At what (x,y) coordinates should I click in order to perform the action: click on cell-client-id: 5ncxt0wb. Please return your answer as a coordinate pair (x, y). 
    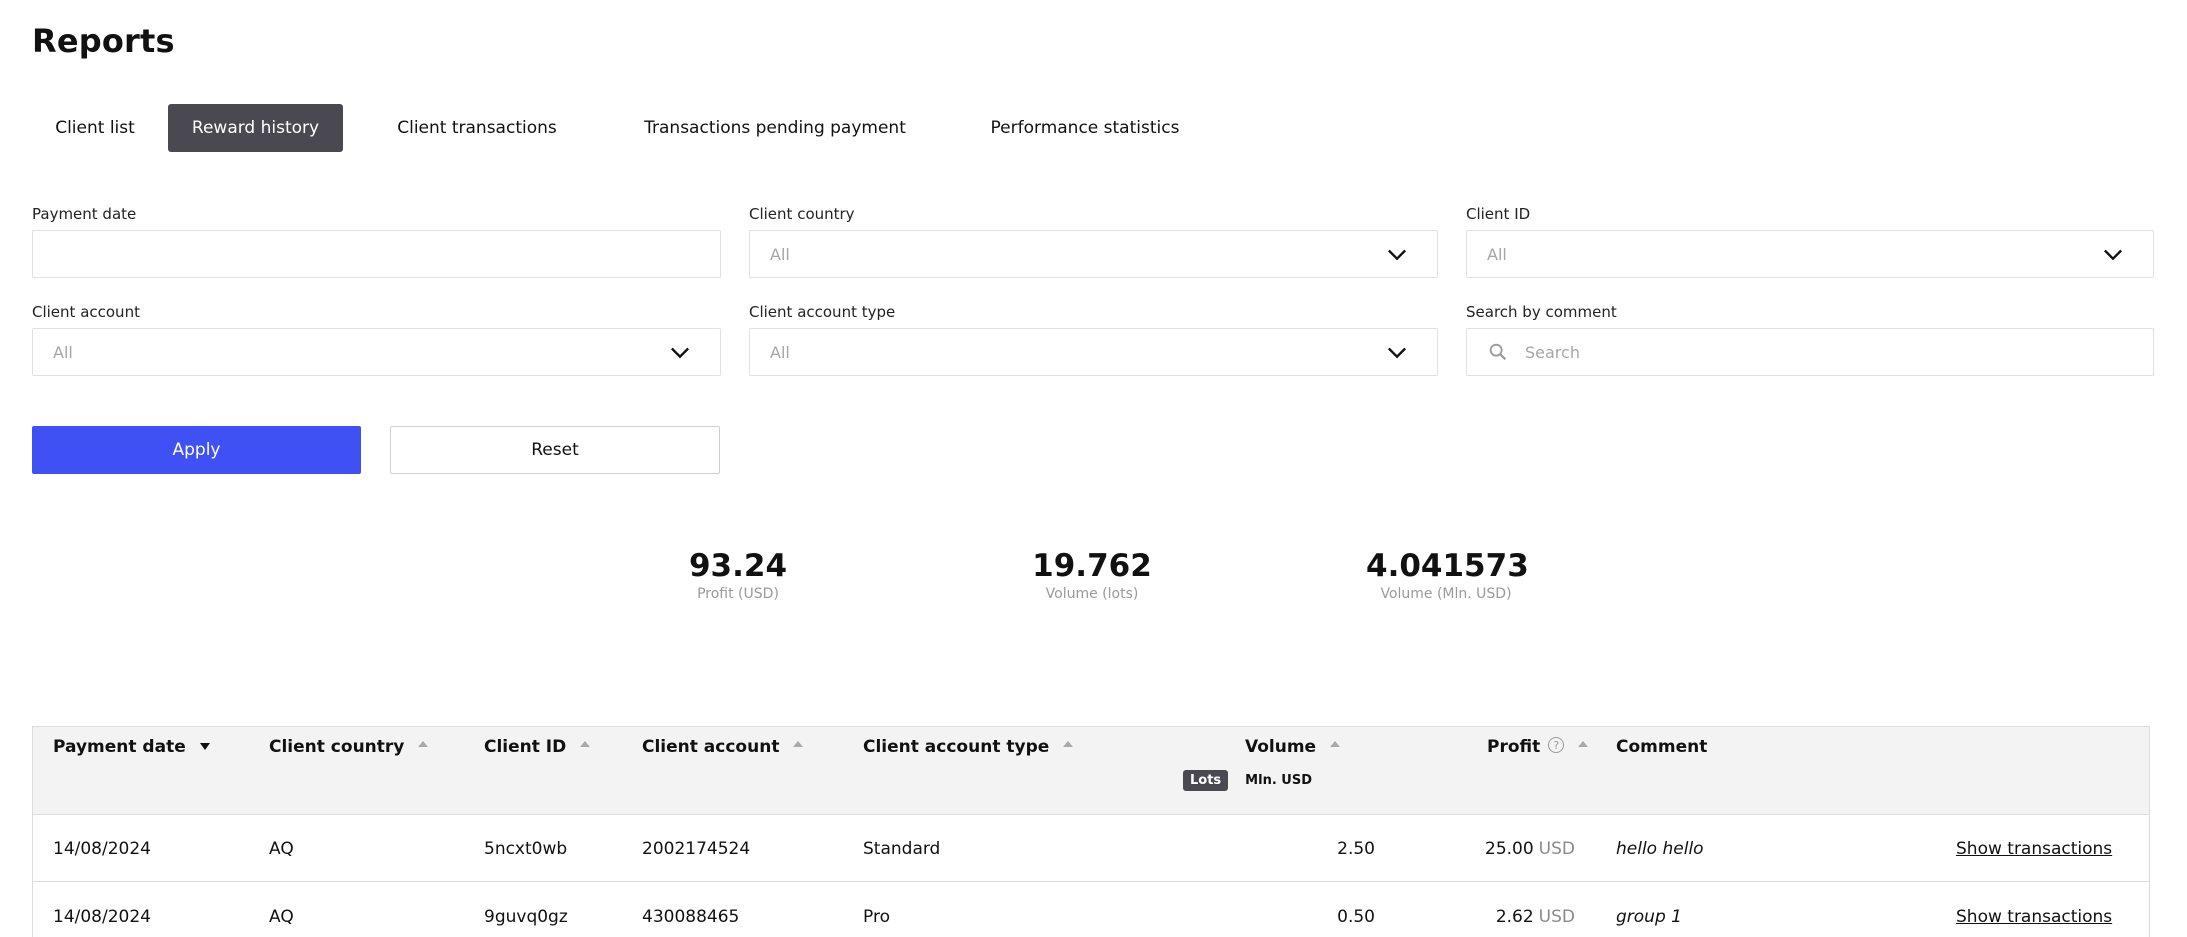
    Looking at the image, I should click on (526, 848).